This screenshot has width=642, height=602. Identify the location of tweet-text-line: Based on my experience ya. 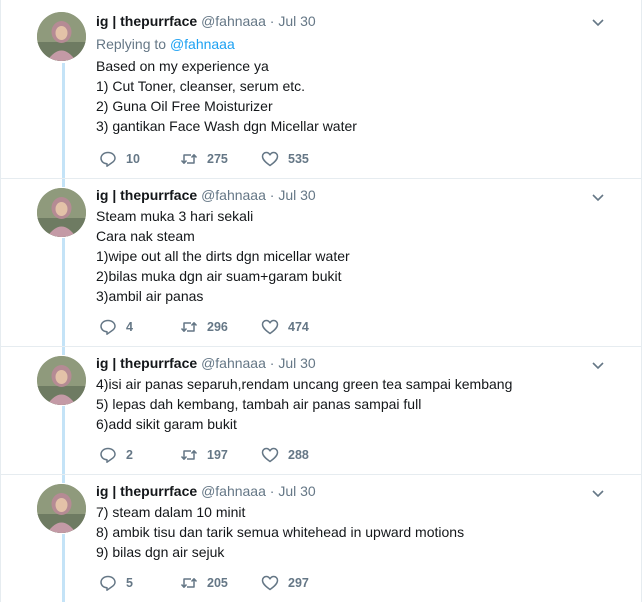
(182, 66).